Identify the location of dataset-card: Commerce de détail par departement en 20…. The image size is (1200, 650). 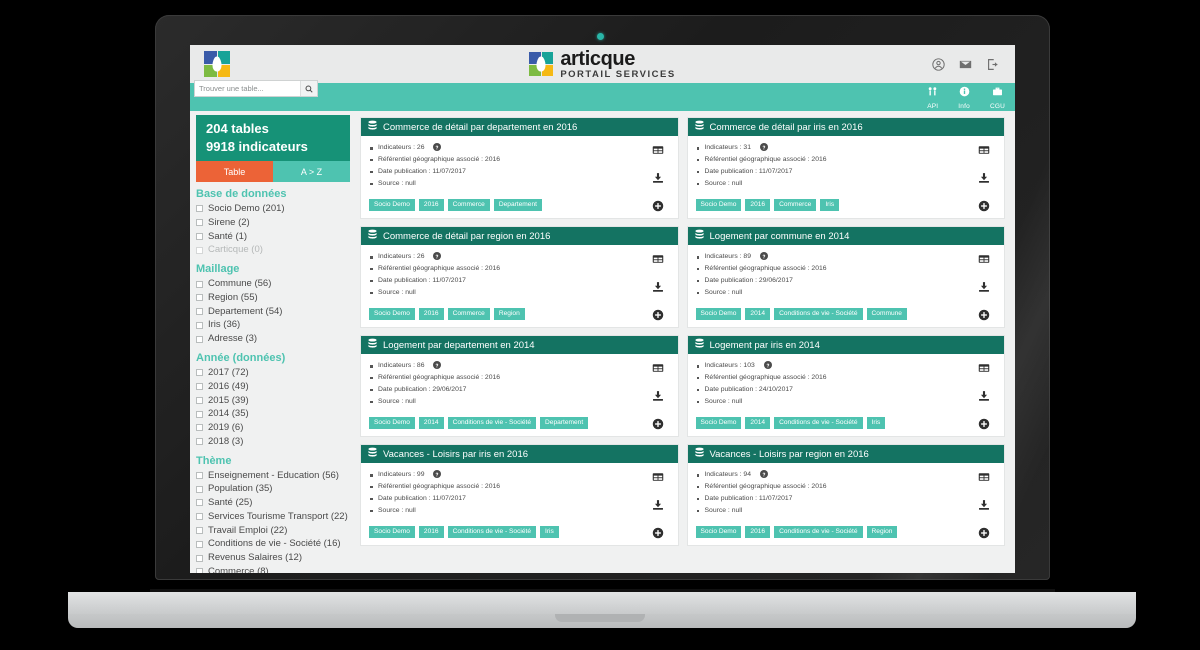
(519, 168).